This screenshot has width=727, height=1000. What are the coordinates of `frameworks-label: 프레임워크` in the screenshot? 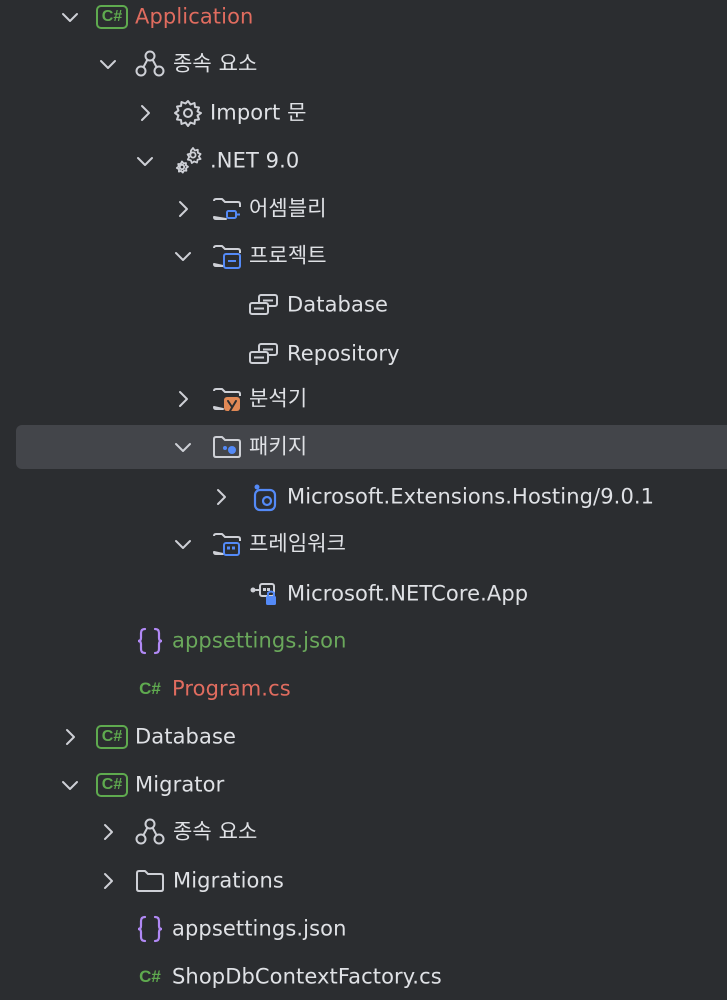 It's located at (298, 543).